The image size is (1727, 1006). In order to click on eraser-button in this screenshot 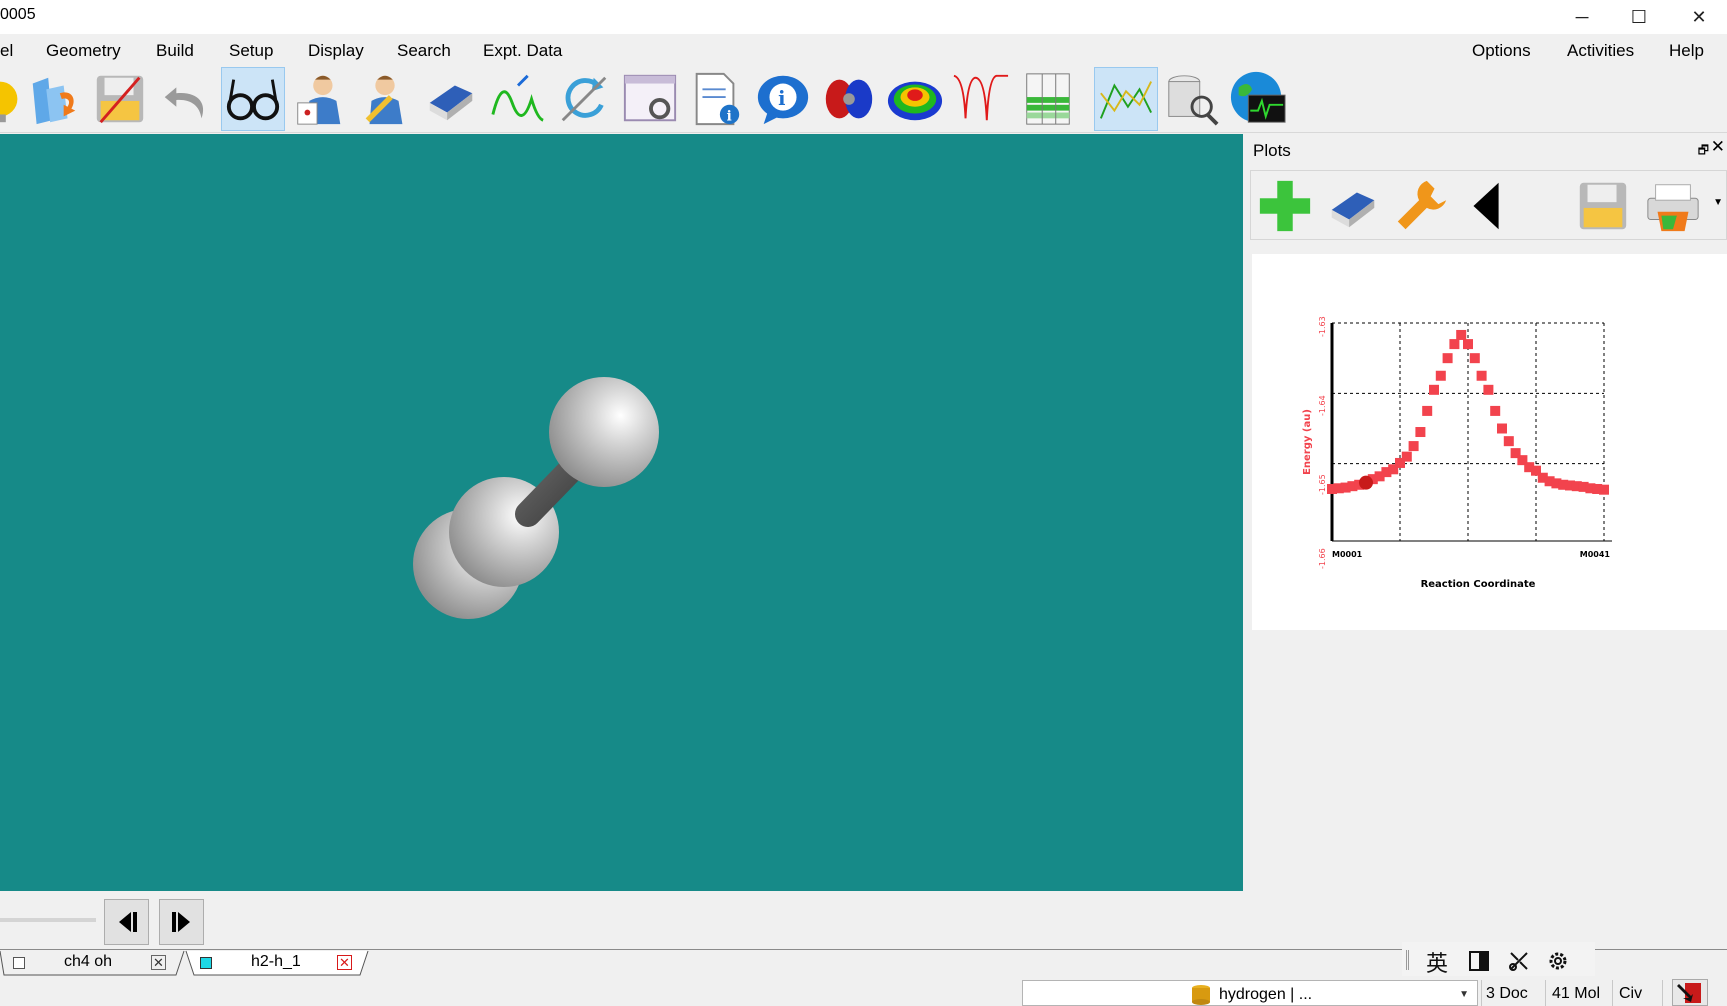, I will do `click(451, 99)`.